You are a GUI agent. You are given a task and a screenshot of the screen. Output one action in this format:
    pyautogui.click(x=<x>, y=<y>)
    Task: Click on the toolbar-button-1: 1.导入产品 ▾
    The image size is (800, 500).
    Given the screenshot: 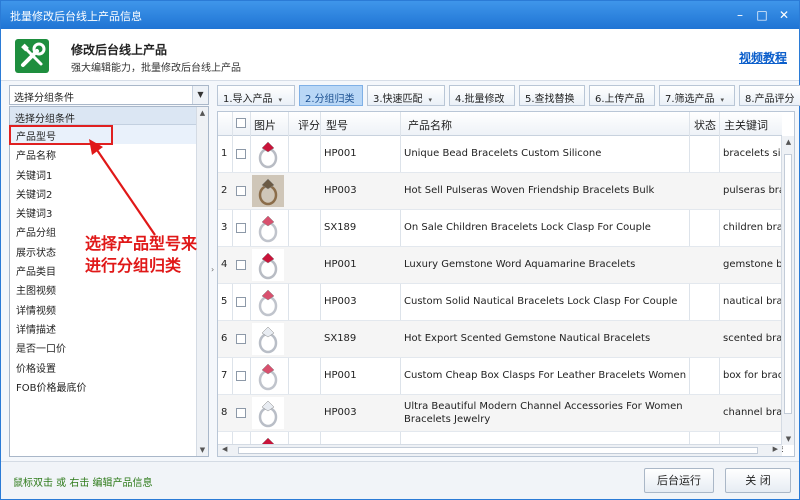 What is the action you would take?
    pyautogui.click(x=256, y=95)
    